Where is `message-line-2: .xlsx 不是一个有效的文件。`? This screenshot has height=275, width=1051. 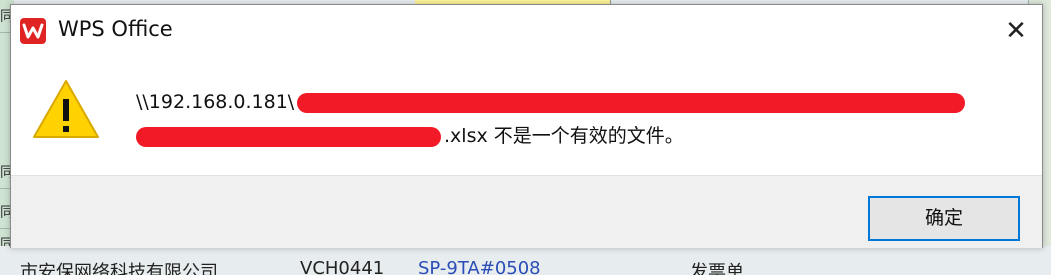 message-line-2: .xlsx 不是一个有效的文件。 is located at coordinates (576, 136).